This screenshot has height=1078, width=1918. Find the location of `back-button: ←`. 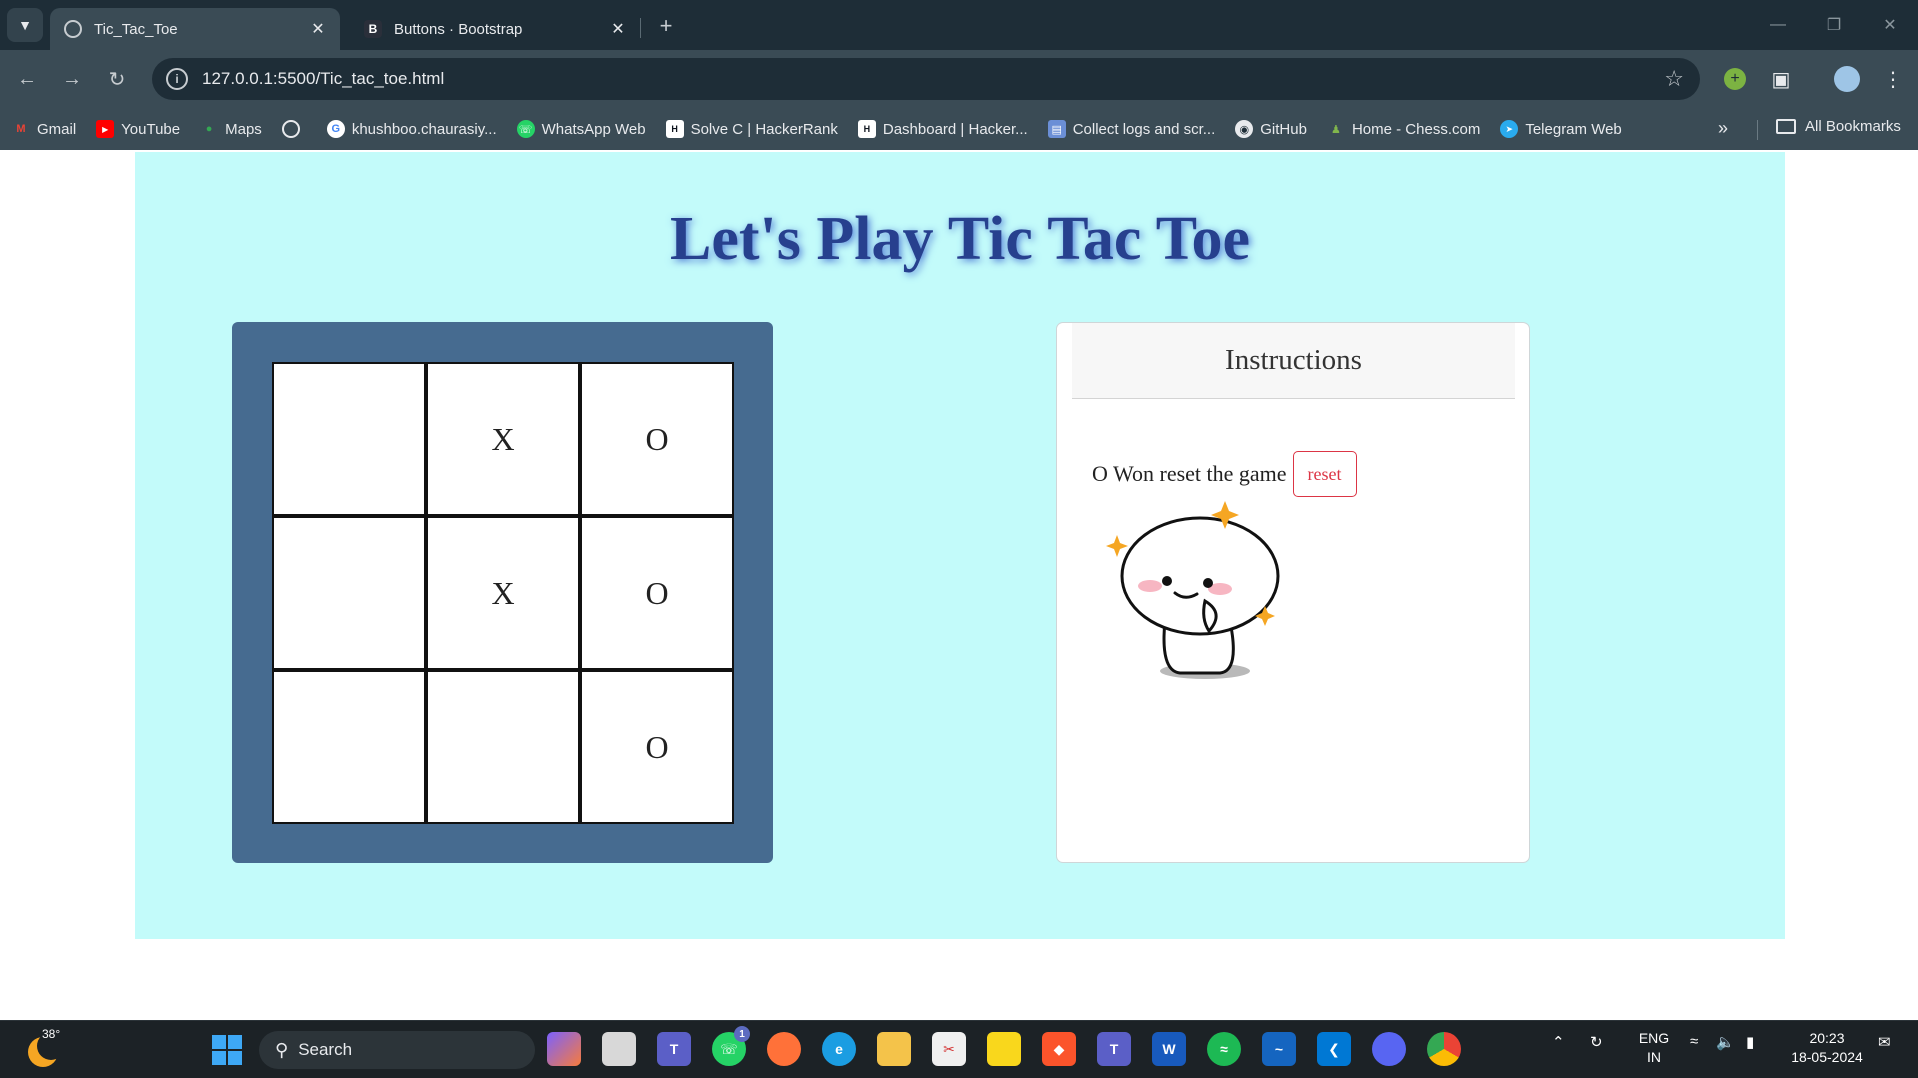

back-button: ← is located at coordinates (27, 79).